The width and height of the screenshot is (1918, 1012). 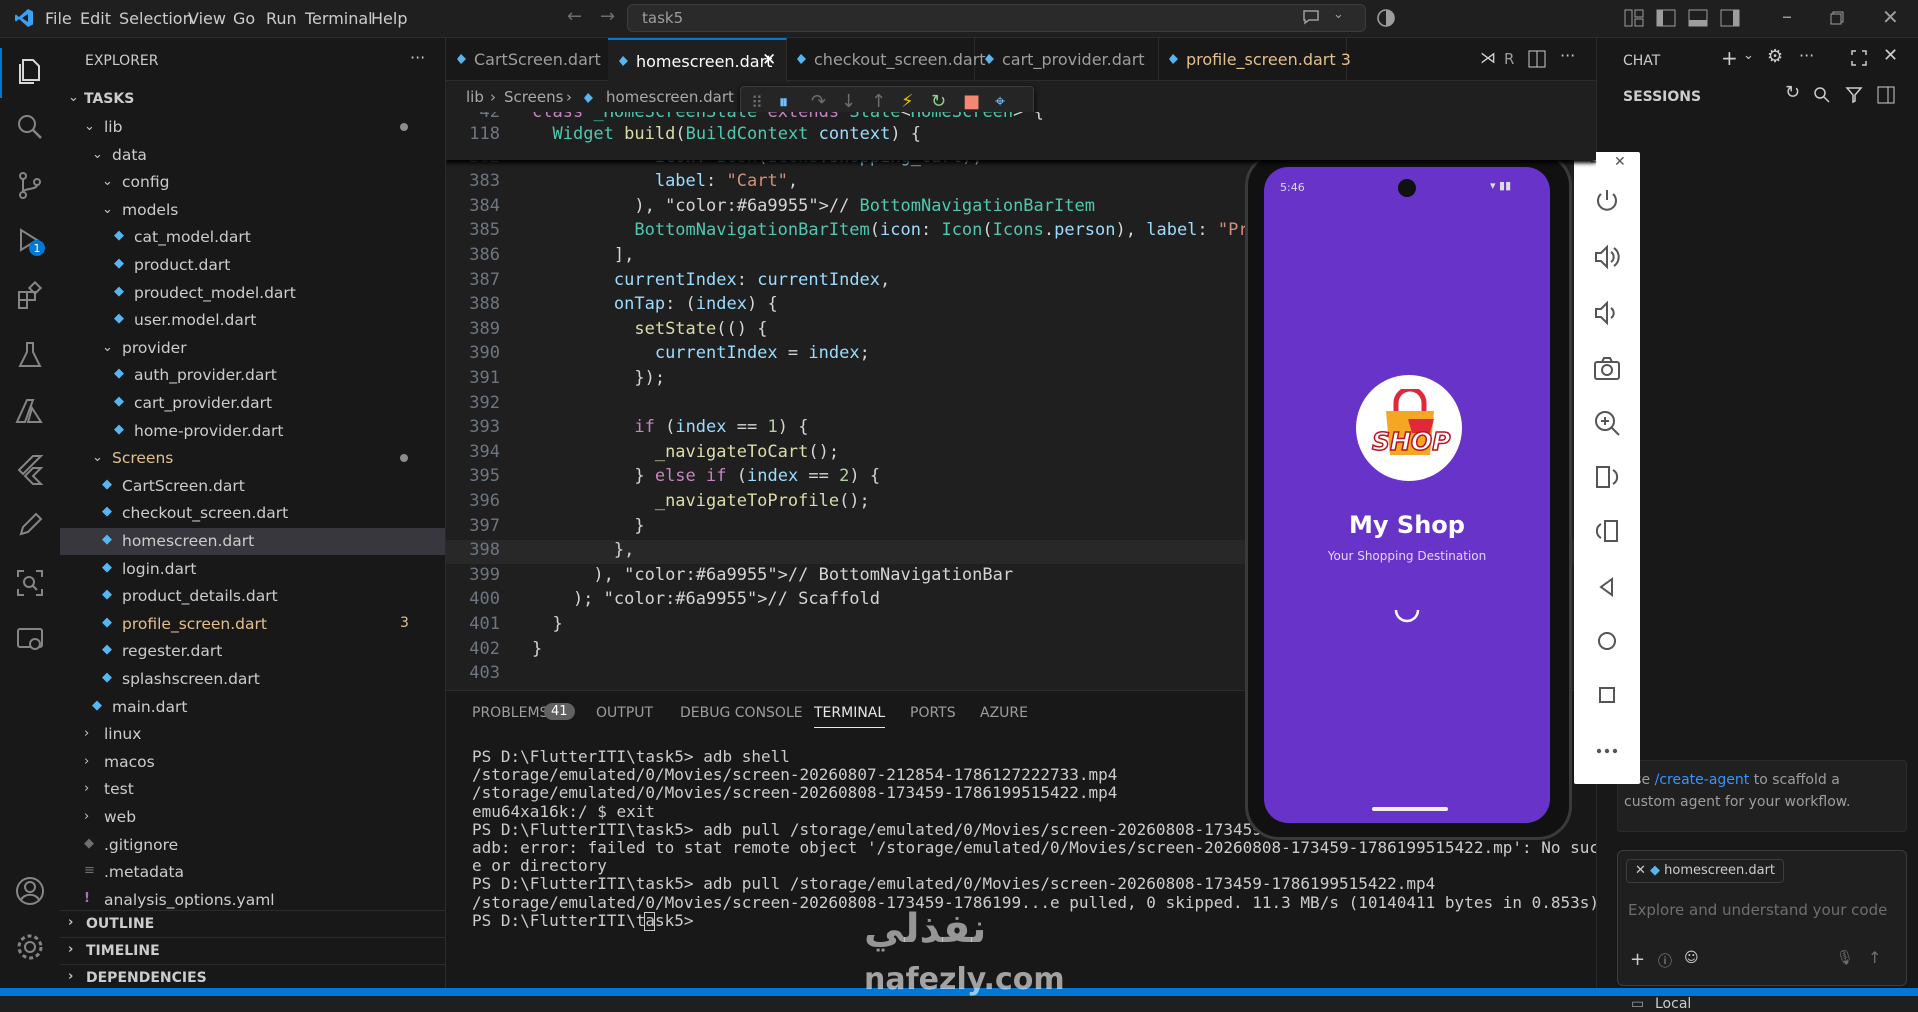 I want to click on tree-folder: ⌄ config, so click(x=252, y=182).